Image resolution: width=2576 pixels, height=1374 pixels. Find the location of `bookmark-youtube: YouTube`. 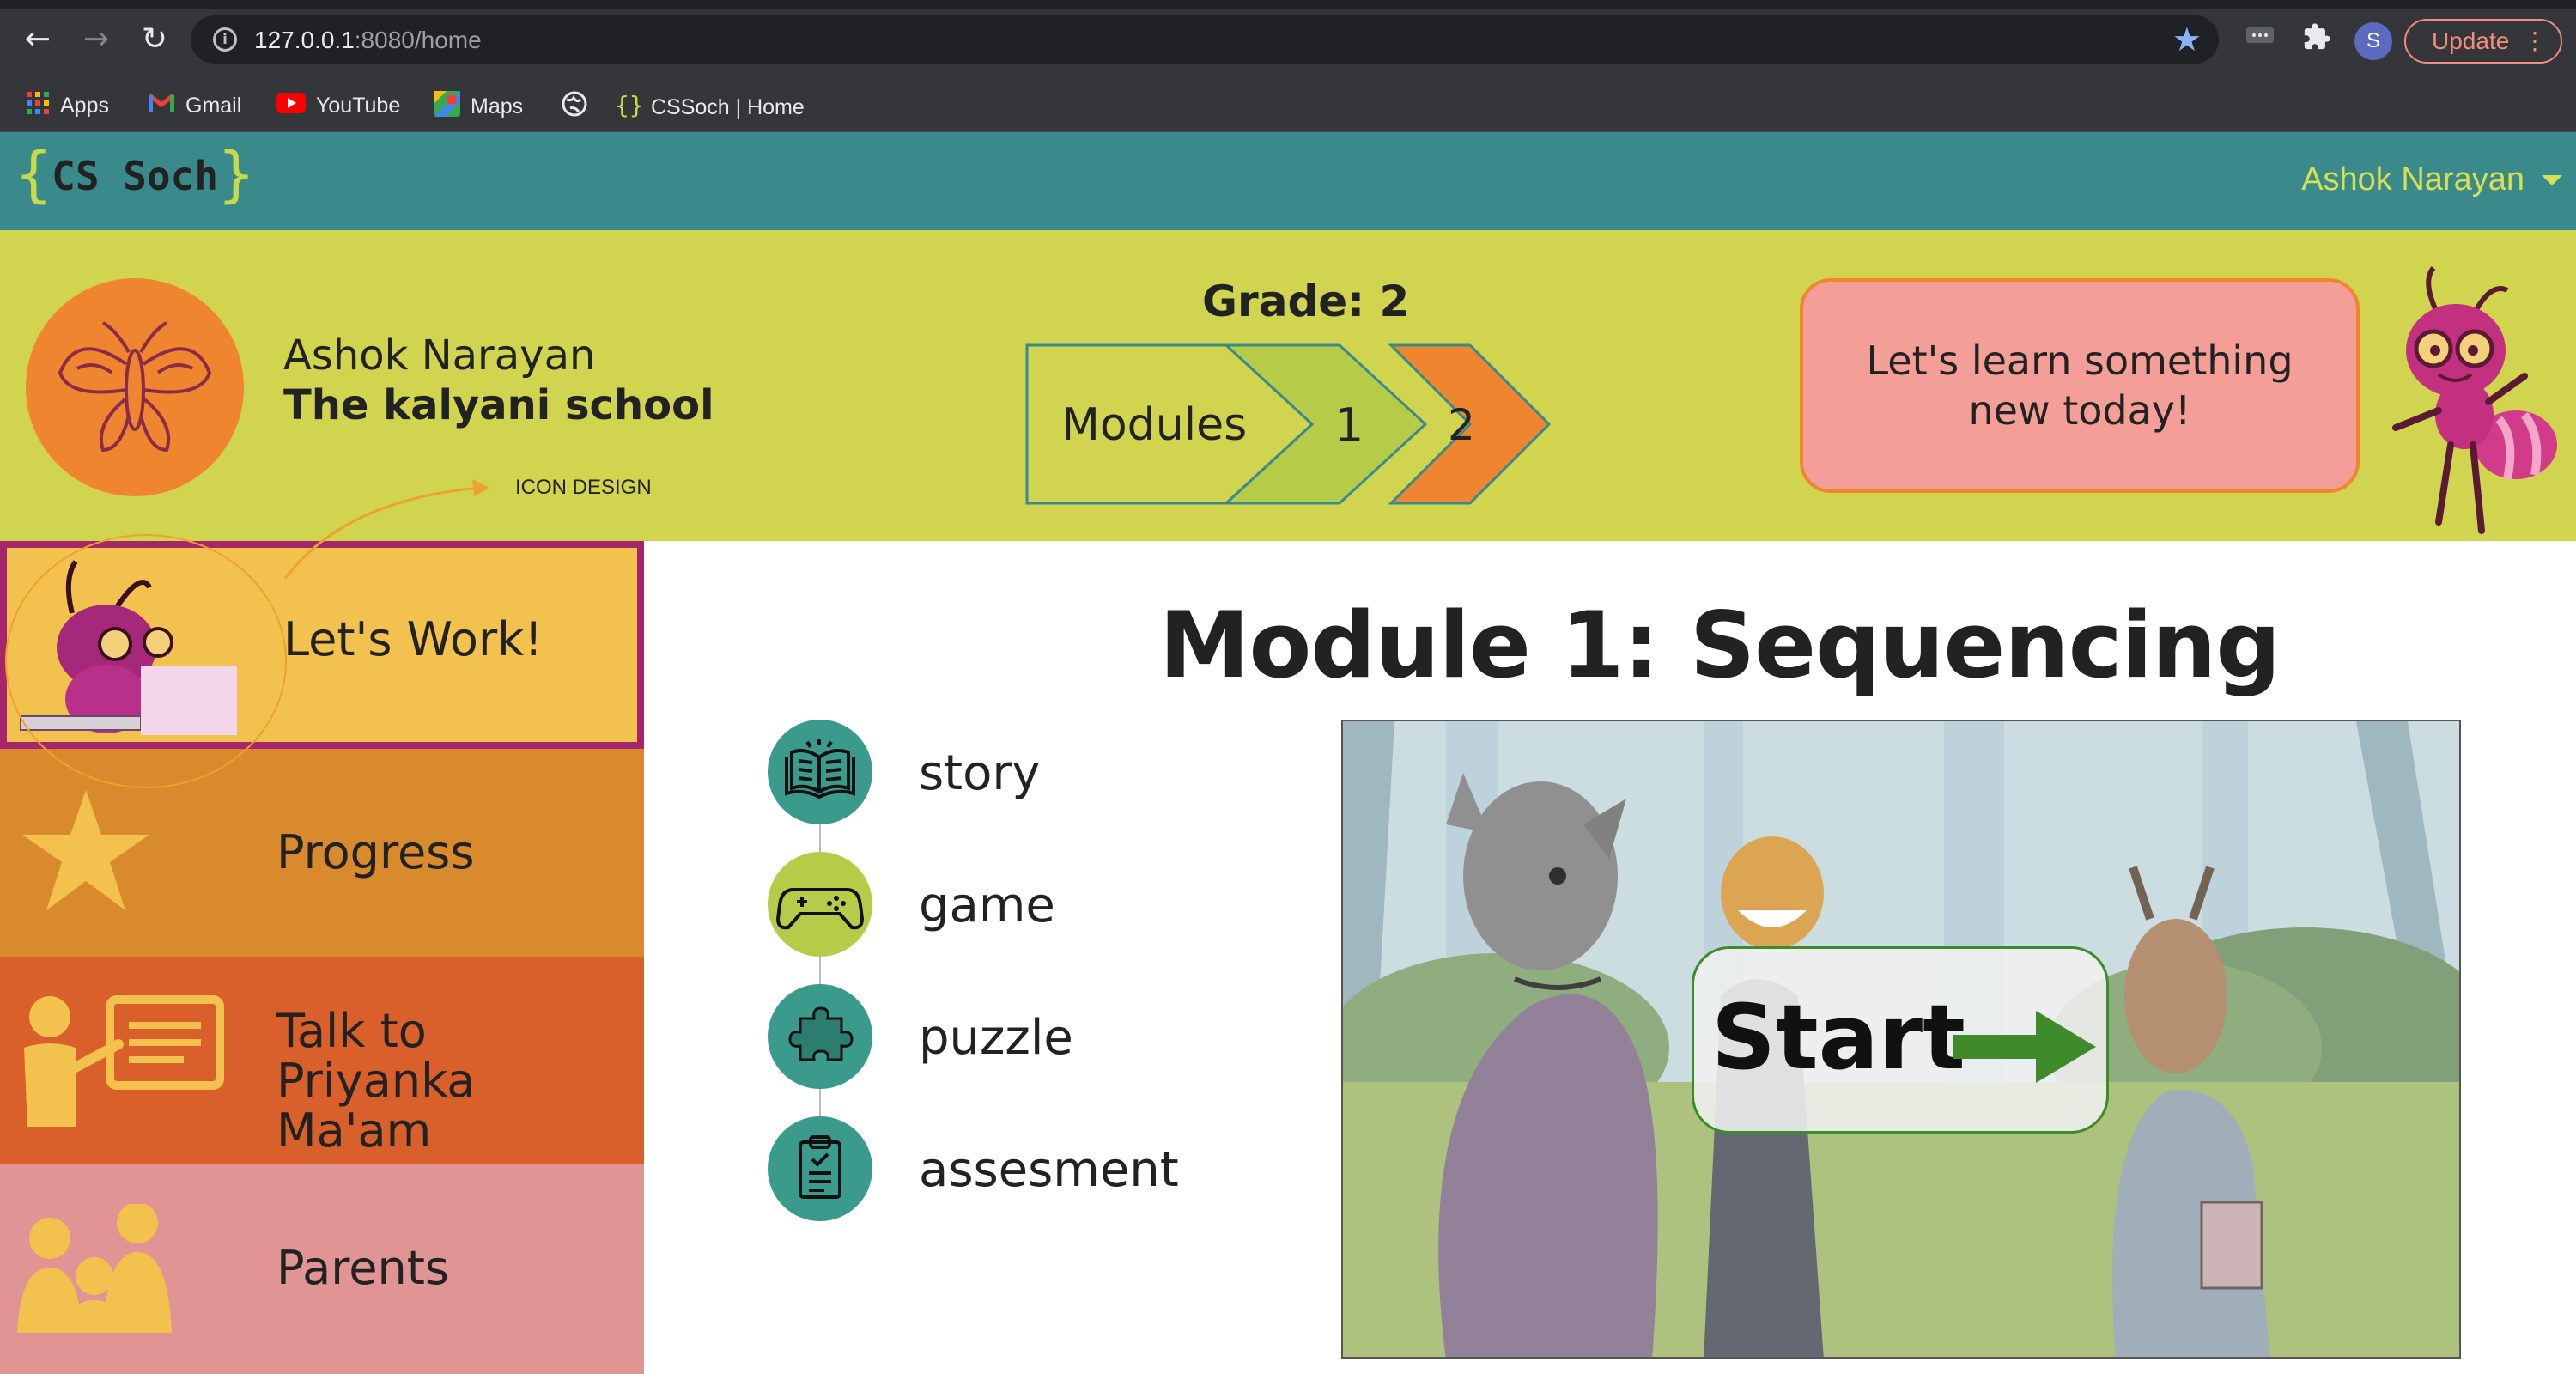

bookmark-youtube: YouTube is located at coordinates (338, 105).